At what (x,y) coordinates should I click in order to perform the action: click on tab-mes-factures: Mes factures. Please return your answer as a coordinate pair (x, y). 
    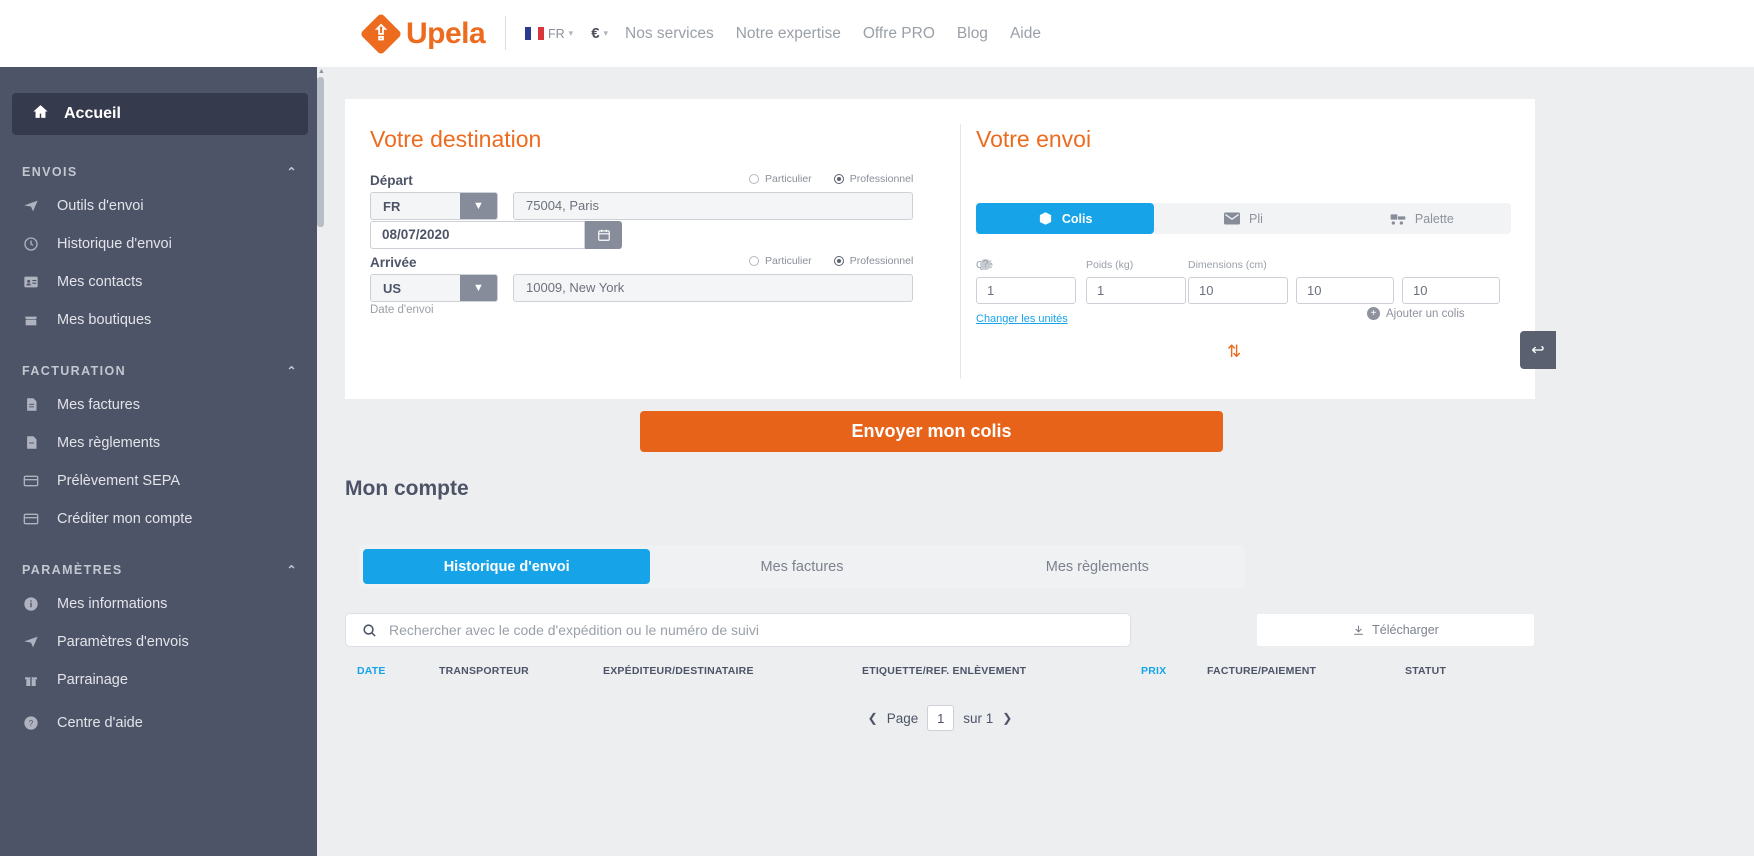
    Looking at the image, I should click on (801, 566).